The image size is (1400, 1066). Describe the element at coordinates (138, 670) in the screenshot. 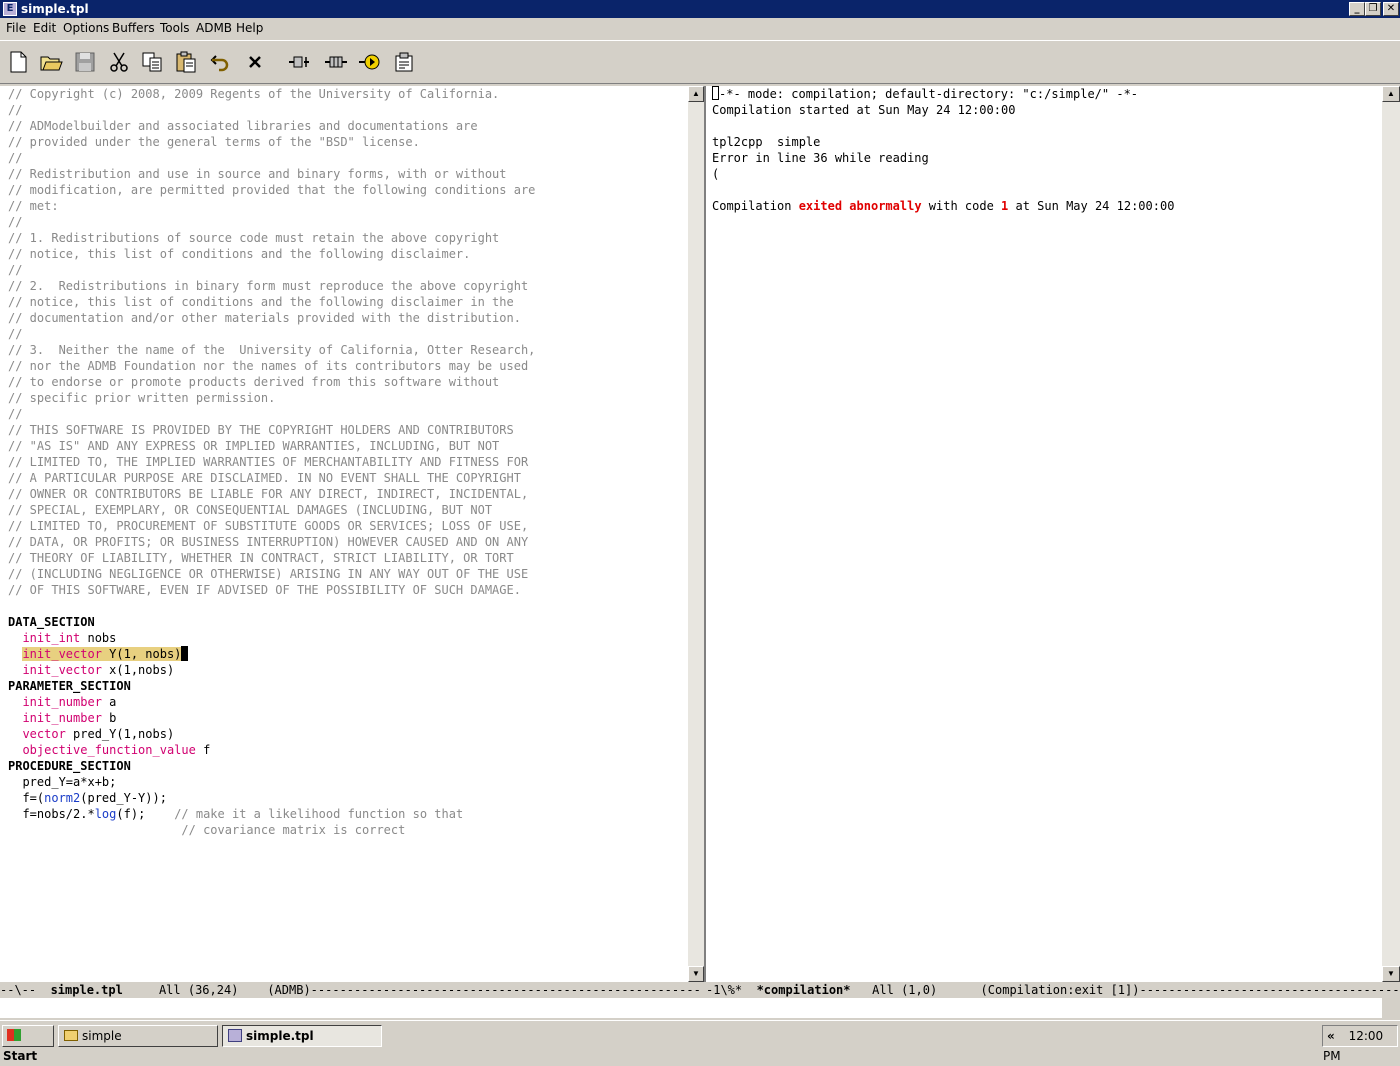

I see `identifier: x(1,nobs)` at that location.